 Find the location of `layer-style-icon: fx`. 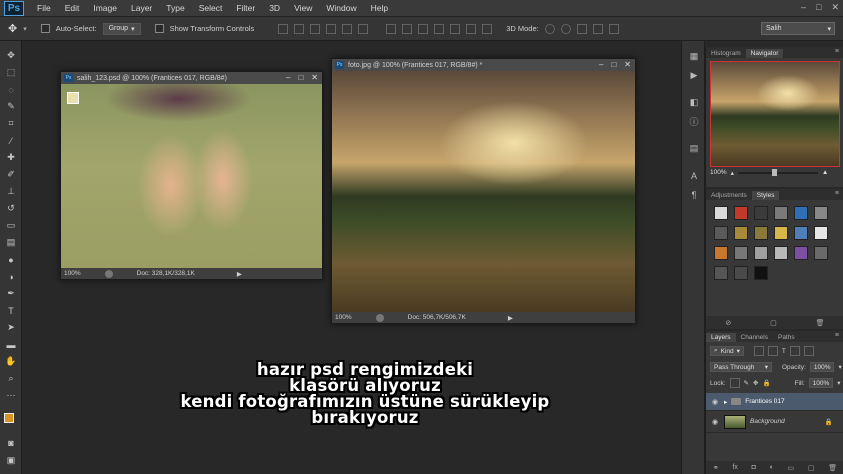

layer-style-icon: fx is located at coordinates (734, 467).